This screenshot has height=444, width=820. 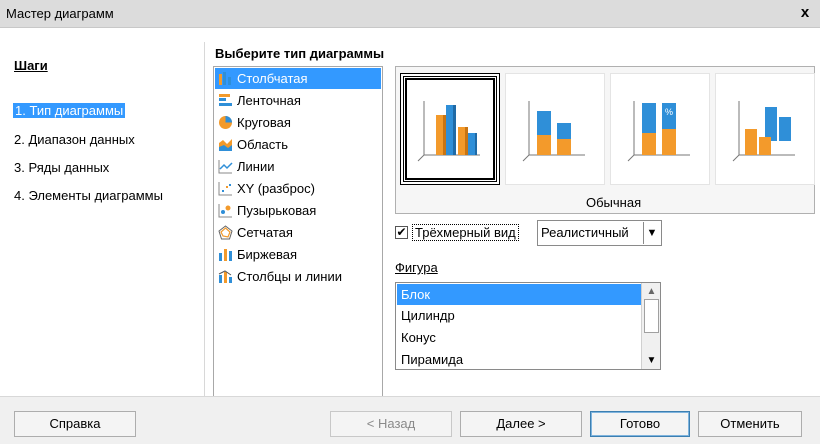 What do you see at coordinates (204, 219) in the screenshot?
I see `panel-divider` at bounding box center [204, 219].